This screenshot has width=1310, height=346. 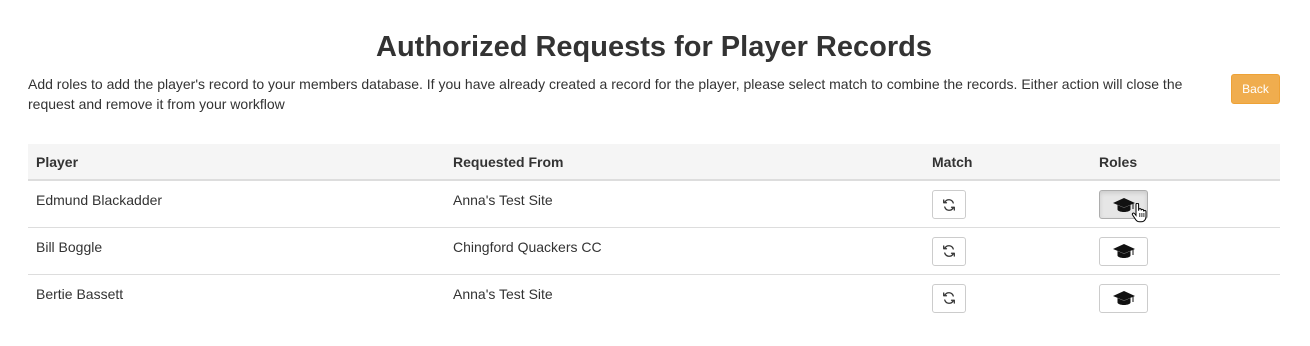 I want to click on column-header-match: Match, so click(x=1007, y=162).